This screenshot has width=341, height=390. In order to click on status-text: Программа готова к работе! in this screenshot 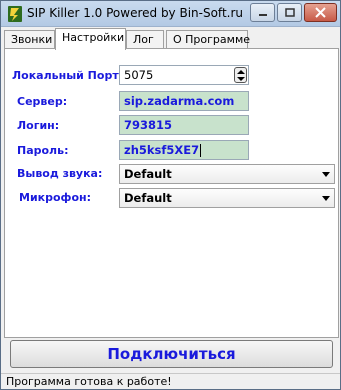, I will do `click(89, 381)`.